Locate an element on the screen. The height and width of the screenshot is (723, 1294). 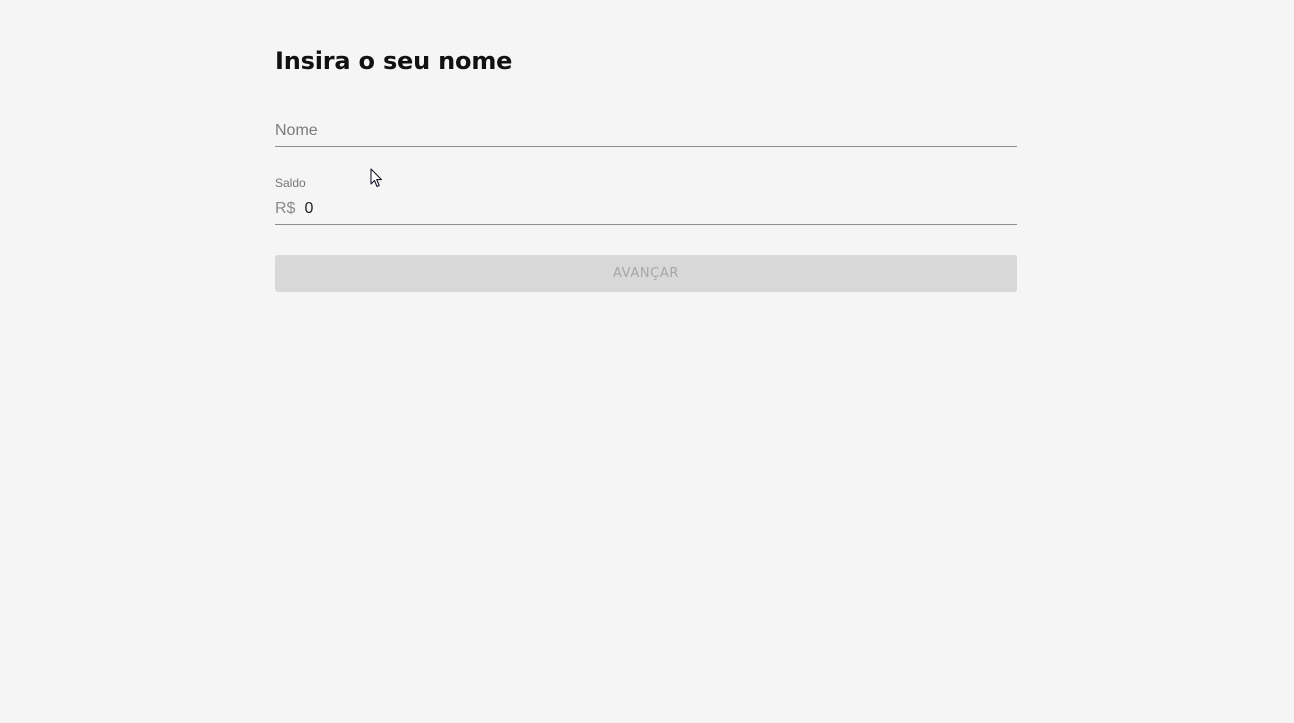
balance-field: Saldo R$ 0 is located at coordinates (646, 200).